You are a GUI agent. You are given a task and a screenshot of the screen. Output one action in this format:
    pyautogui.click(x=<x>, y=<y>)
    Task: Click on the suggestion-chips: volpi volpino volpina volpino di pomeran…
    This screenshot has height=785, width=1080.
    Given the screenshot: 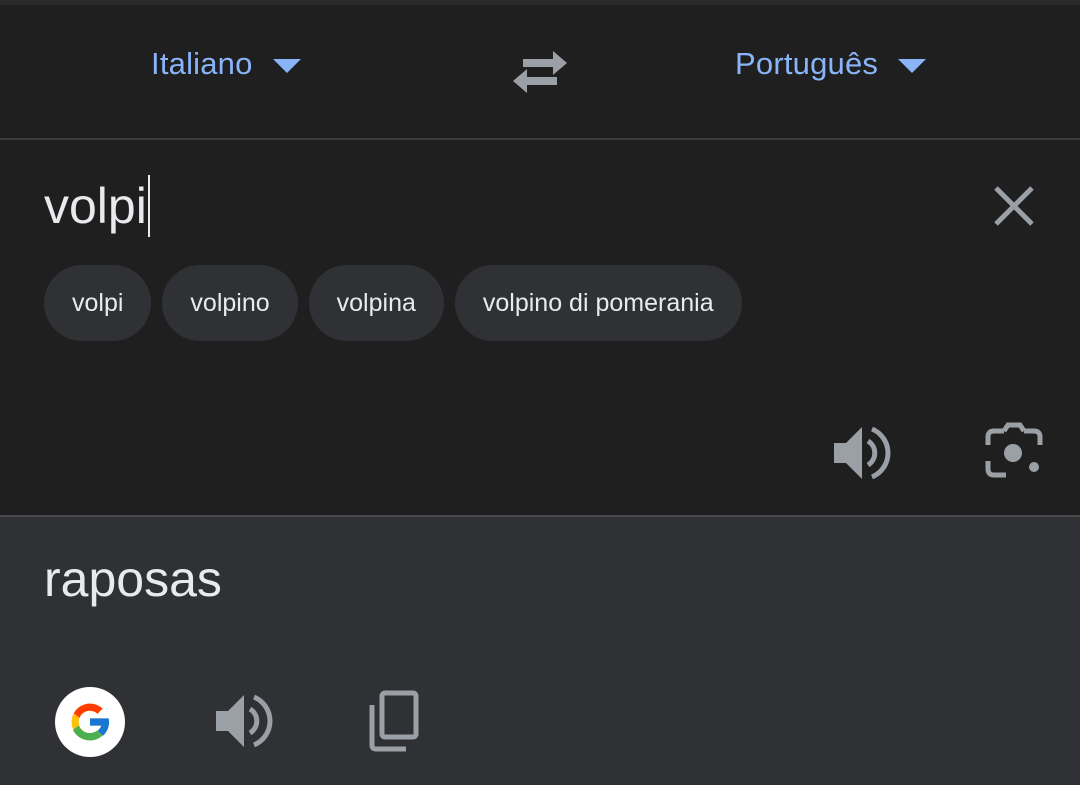 What is the action you would take?
    pyautogui.click(x=393, y=303)
    